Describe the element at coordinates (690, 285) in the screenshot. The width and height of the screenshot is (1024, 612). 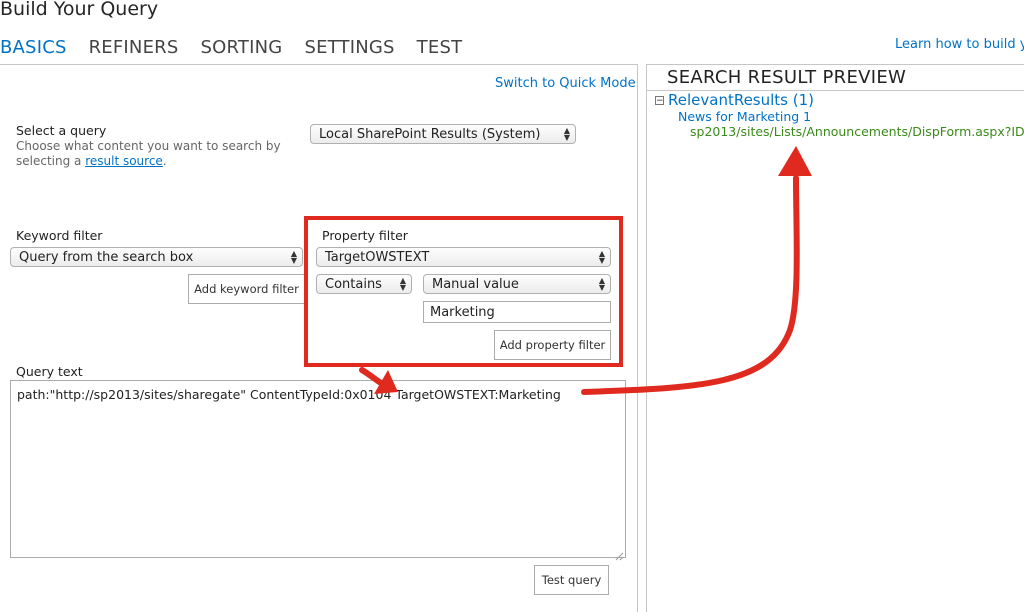
I see `annotation-arrow-to-preview` at that location.